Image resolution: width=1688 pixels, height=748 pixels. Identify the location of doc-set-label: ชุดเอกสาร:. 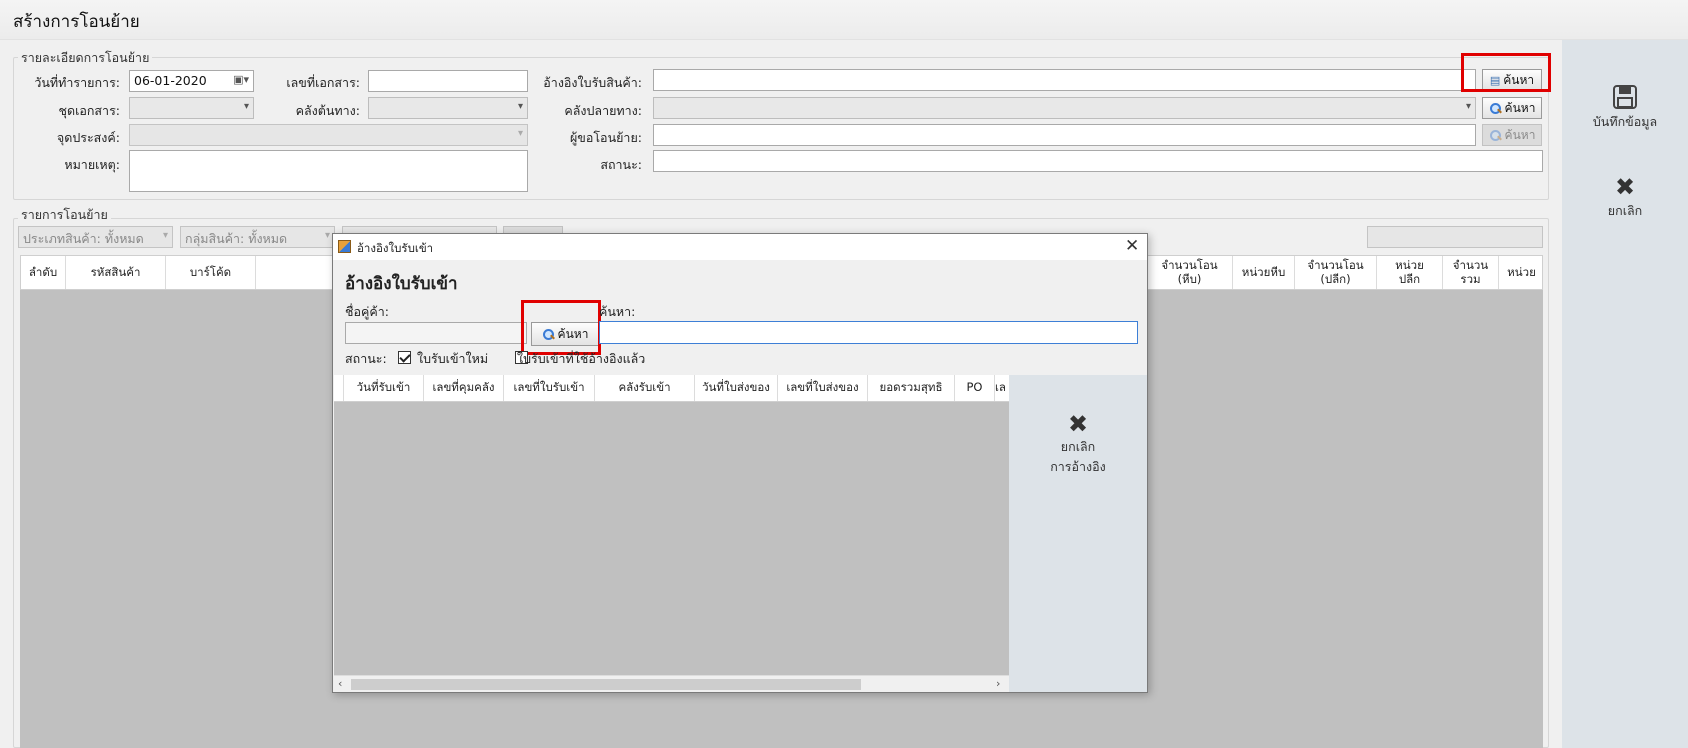
(89, 110).